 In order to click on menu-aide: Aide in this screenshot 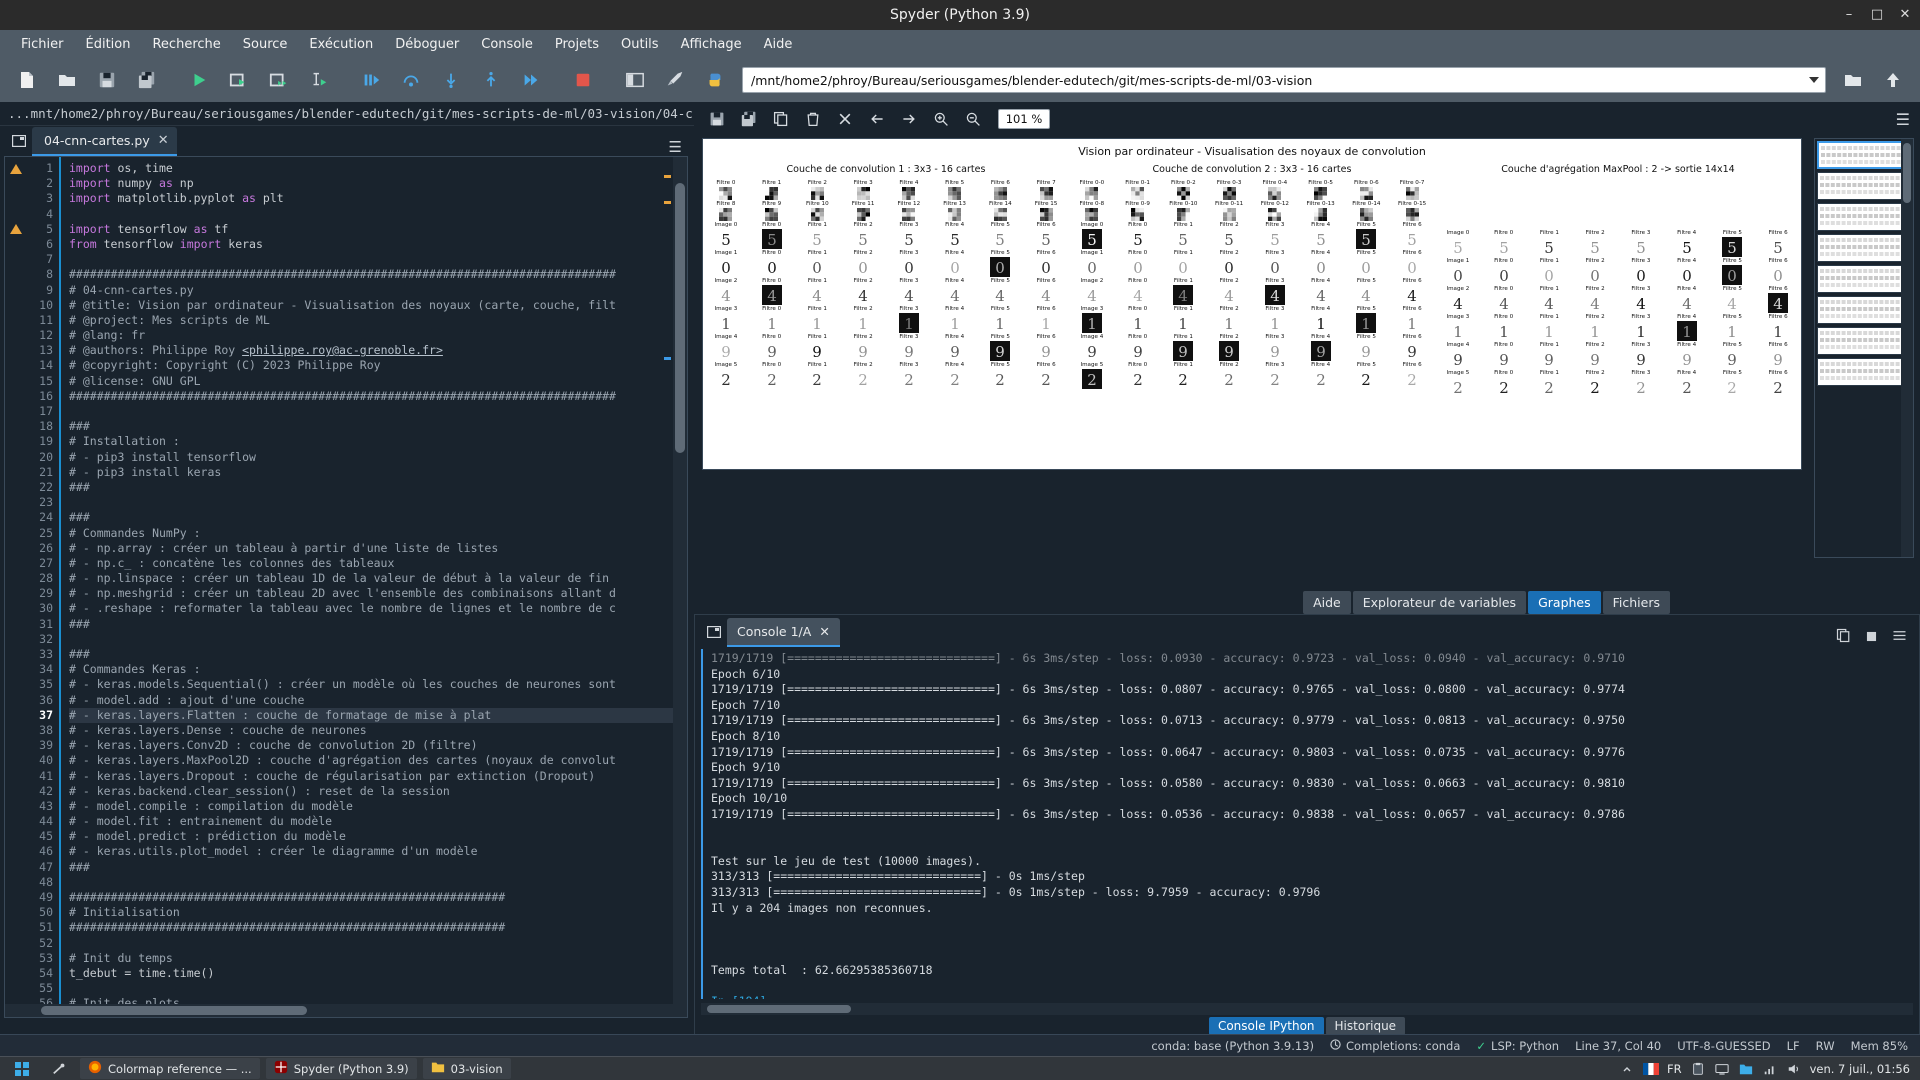, I will do `click(778, 44)`.